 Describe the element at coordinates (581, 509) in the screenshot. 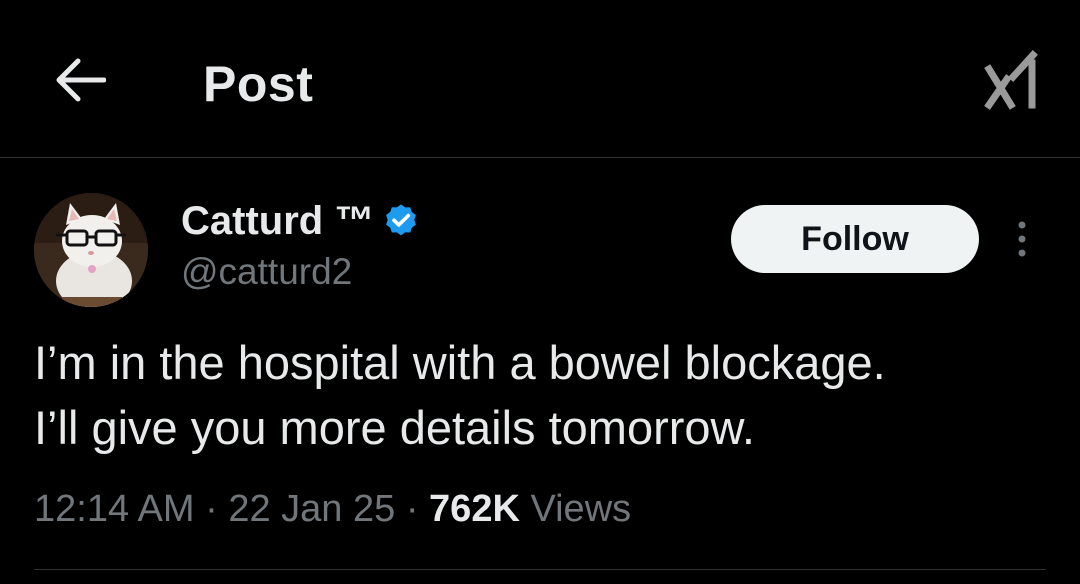

I see `views-label: Views` at that location.